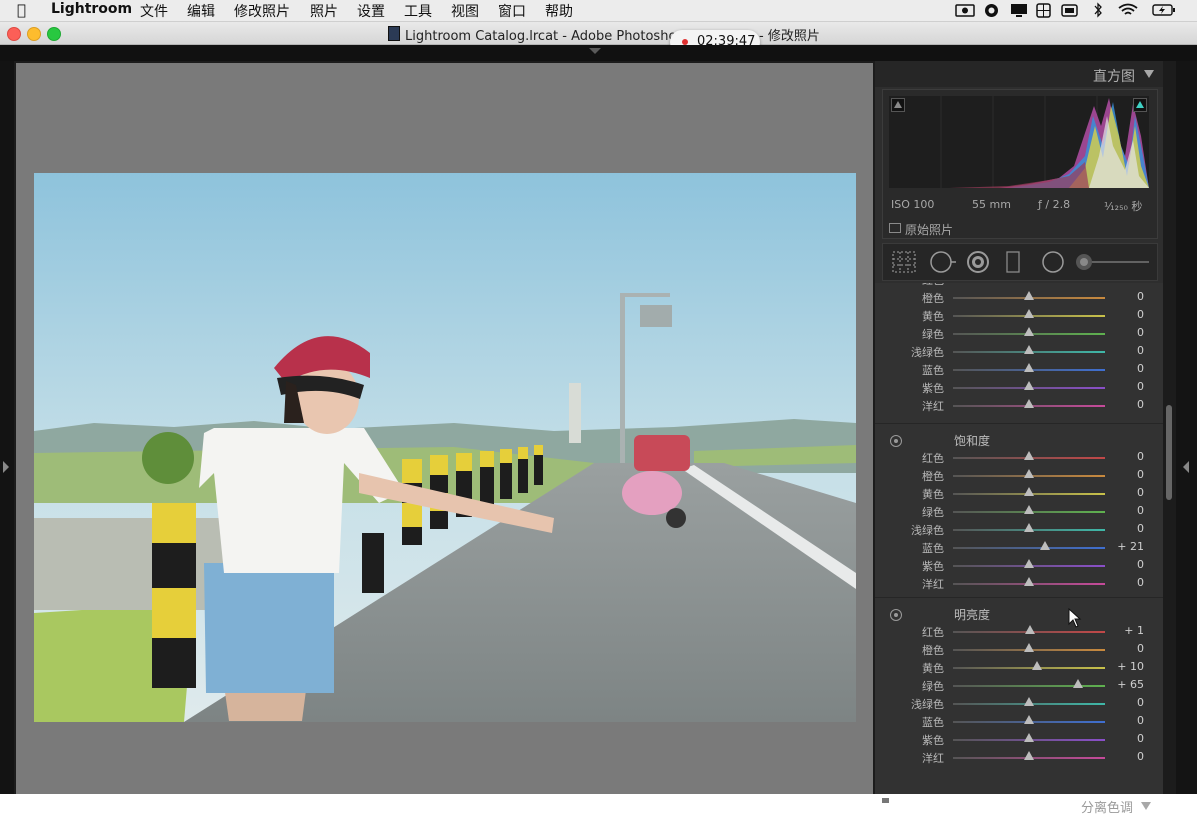 The width and height of the screenshot is (1197, 817). Describe the element at coordinates (921, 229) in the screenshot. I see `original-photo-toggle: 原始照片` at that location.